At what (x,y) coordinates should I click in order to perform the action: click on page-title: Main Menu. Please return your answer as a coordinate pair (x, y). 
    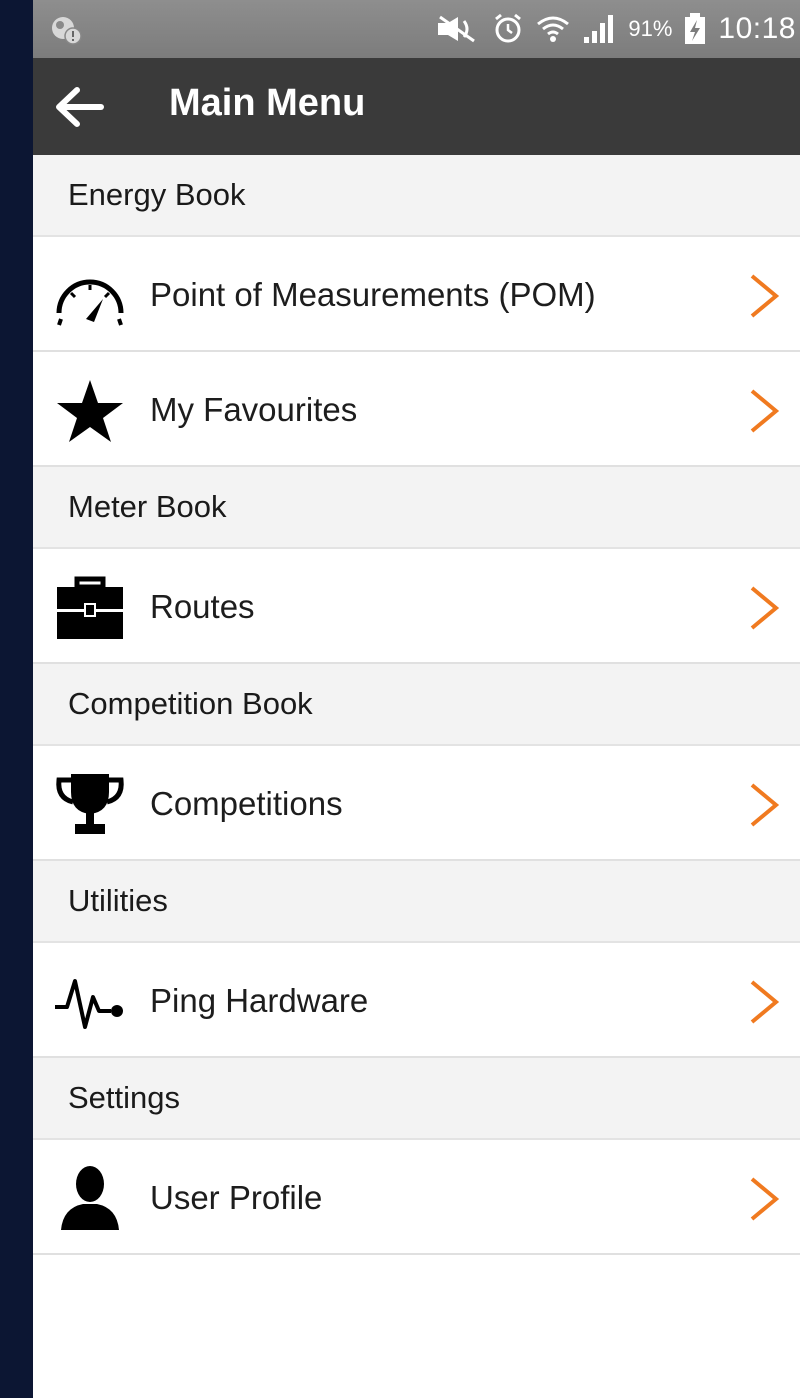
    Looking at the image, I should click on (267, 103).